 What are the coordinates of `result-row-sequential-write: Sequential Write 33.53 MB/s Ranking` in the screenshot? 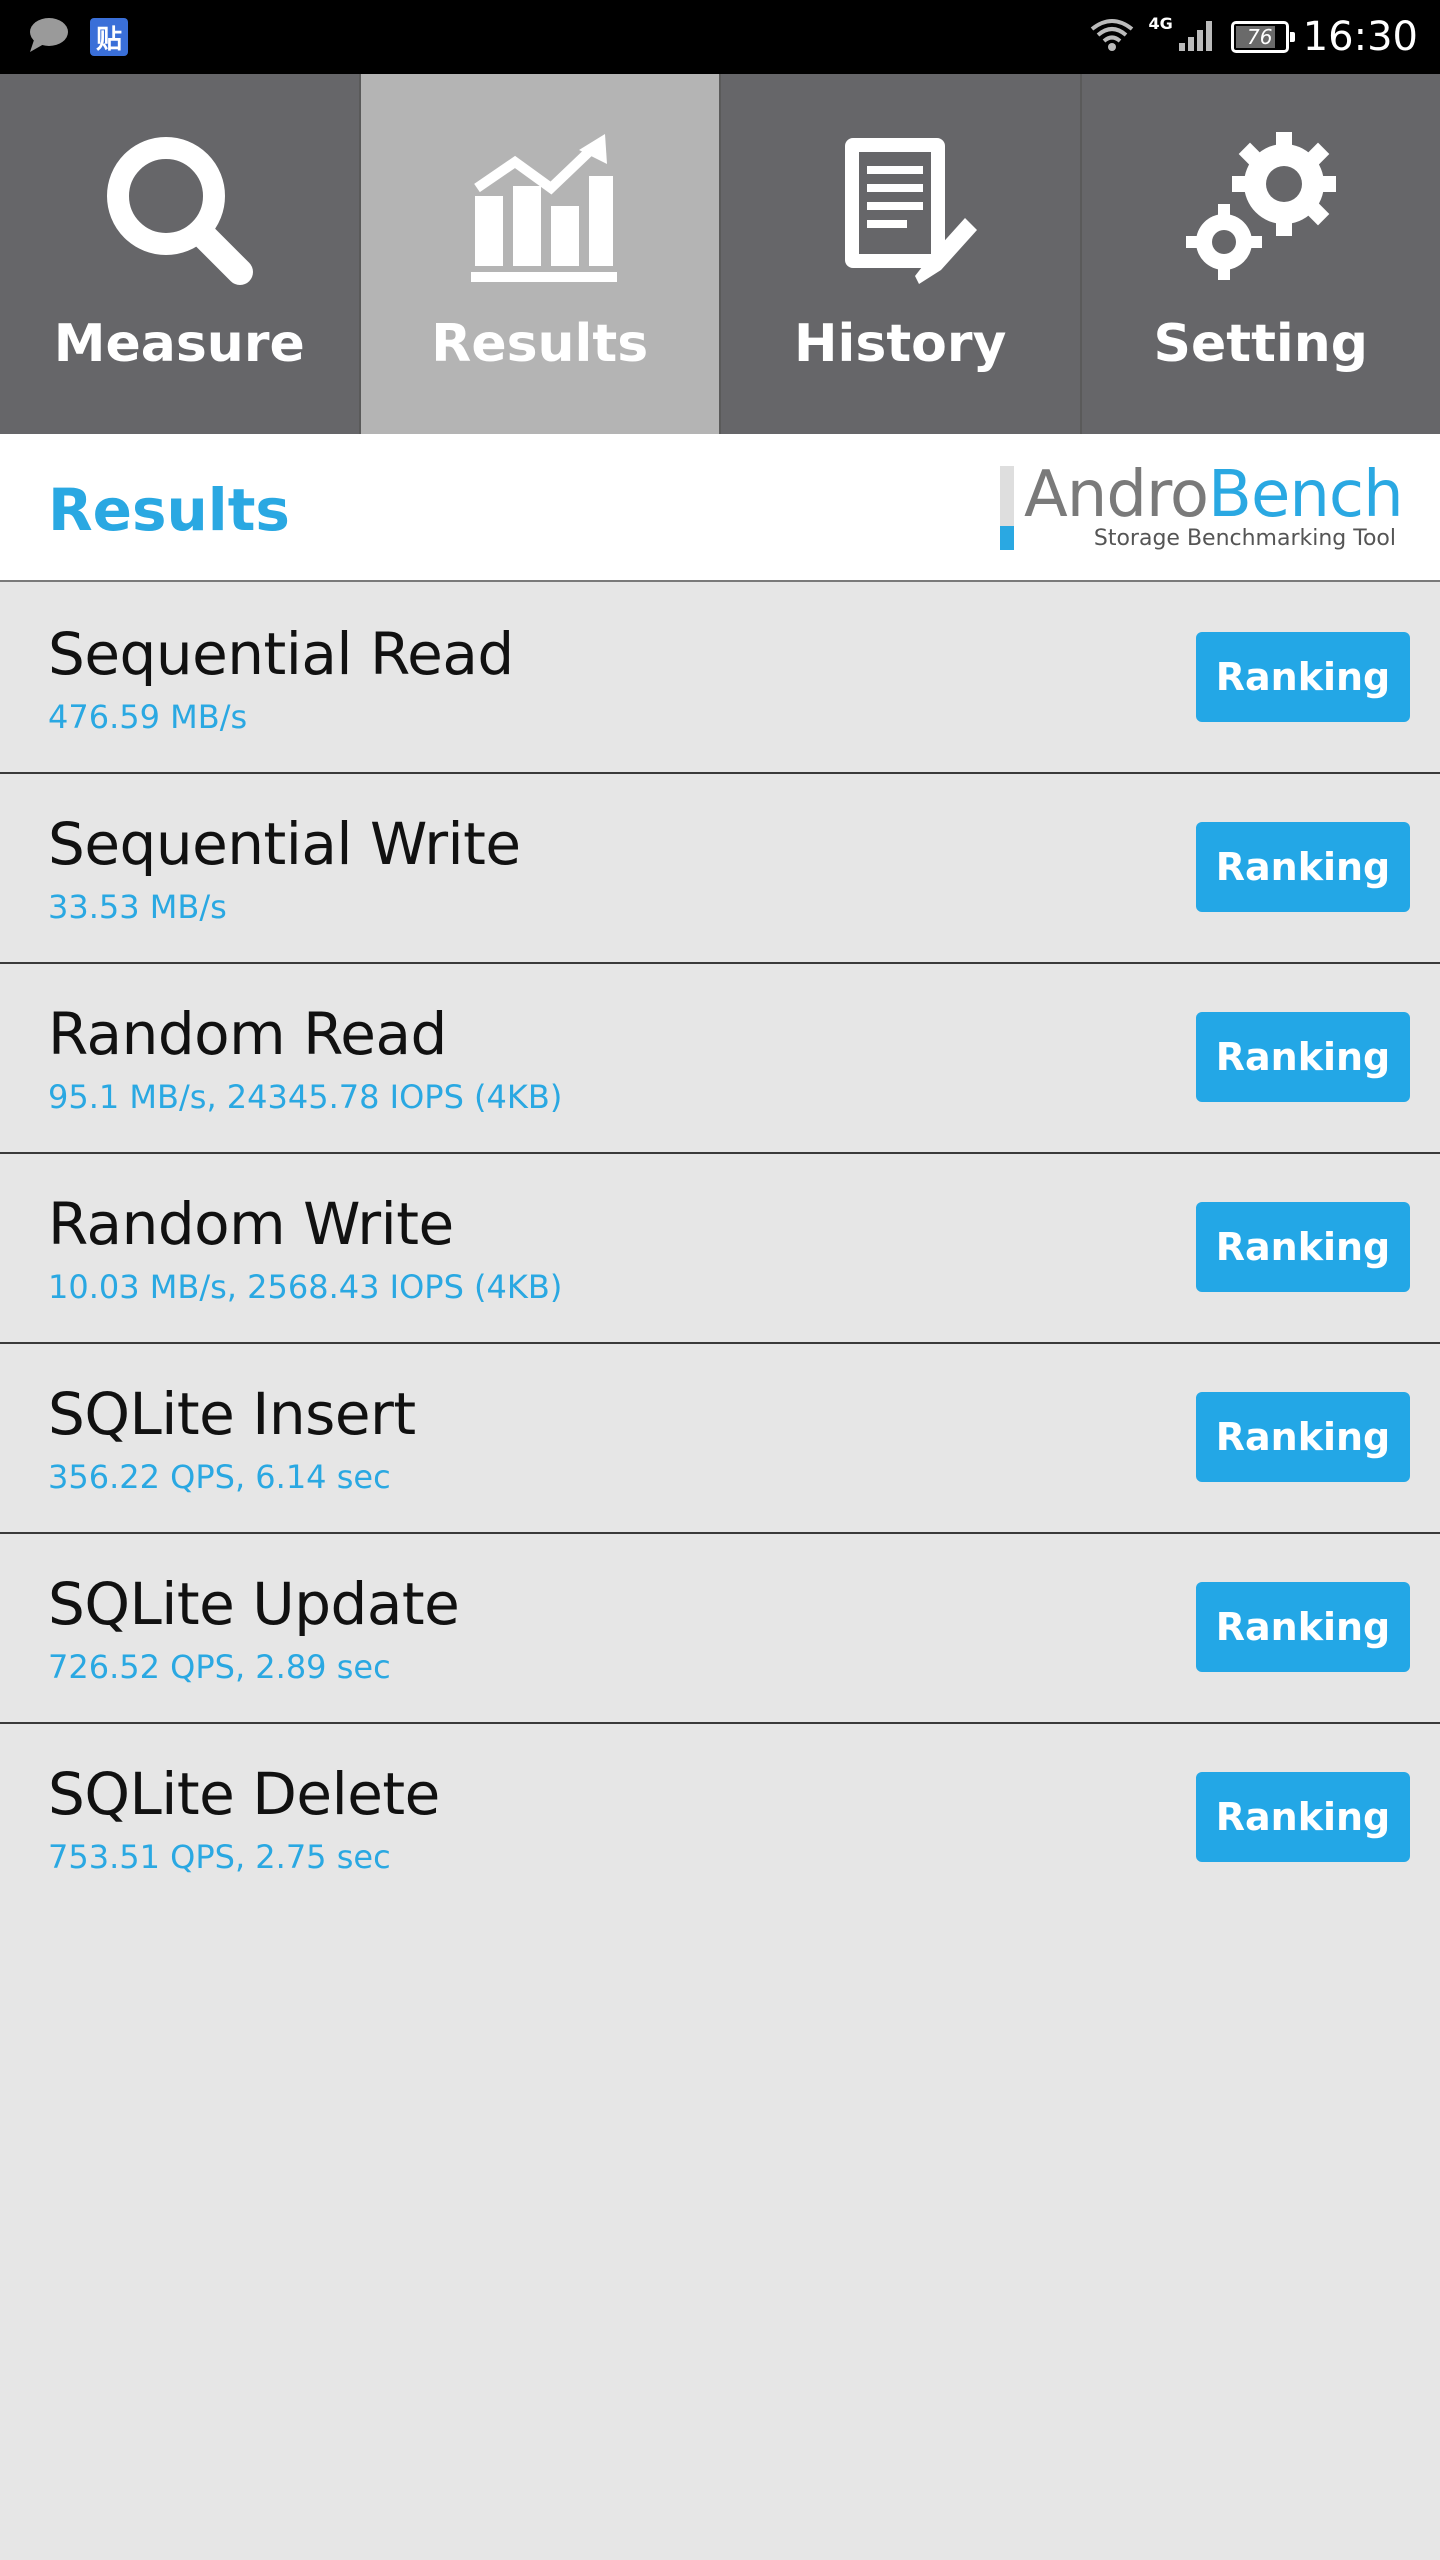 It's located at (720, 869).